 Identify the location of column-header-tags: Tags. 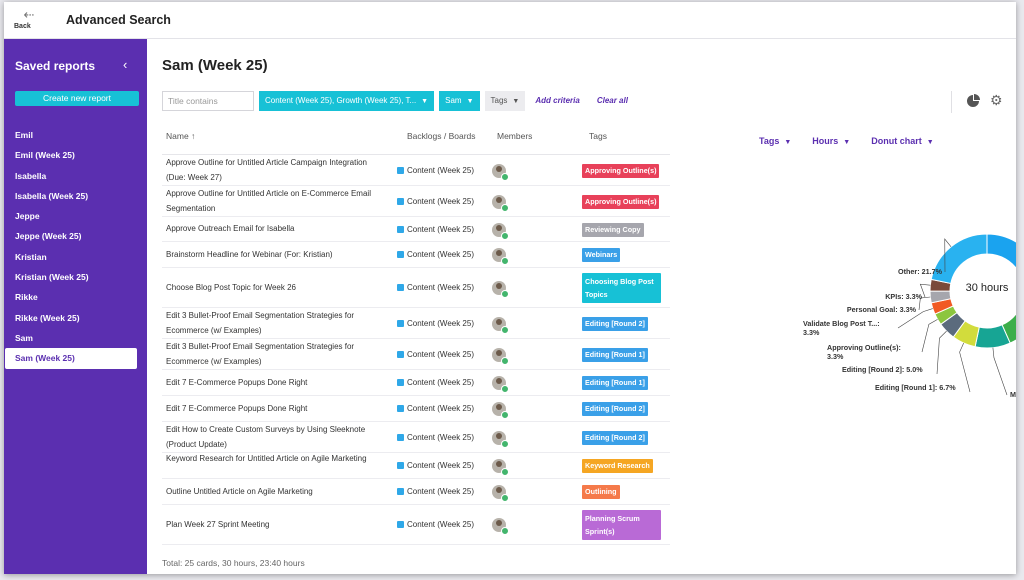
(598, 136).